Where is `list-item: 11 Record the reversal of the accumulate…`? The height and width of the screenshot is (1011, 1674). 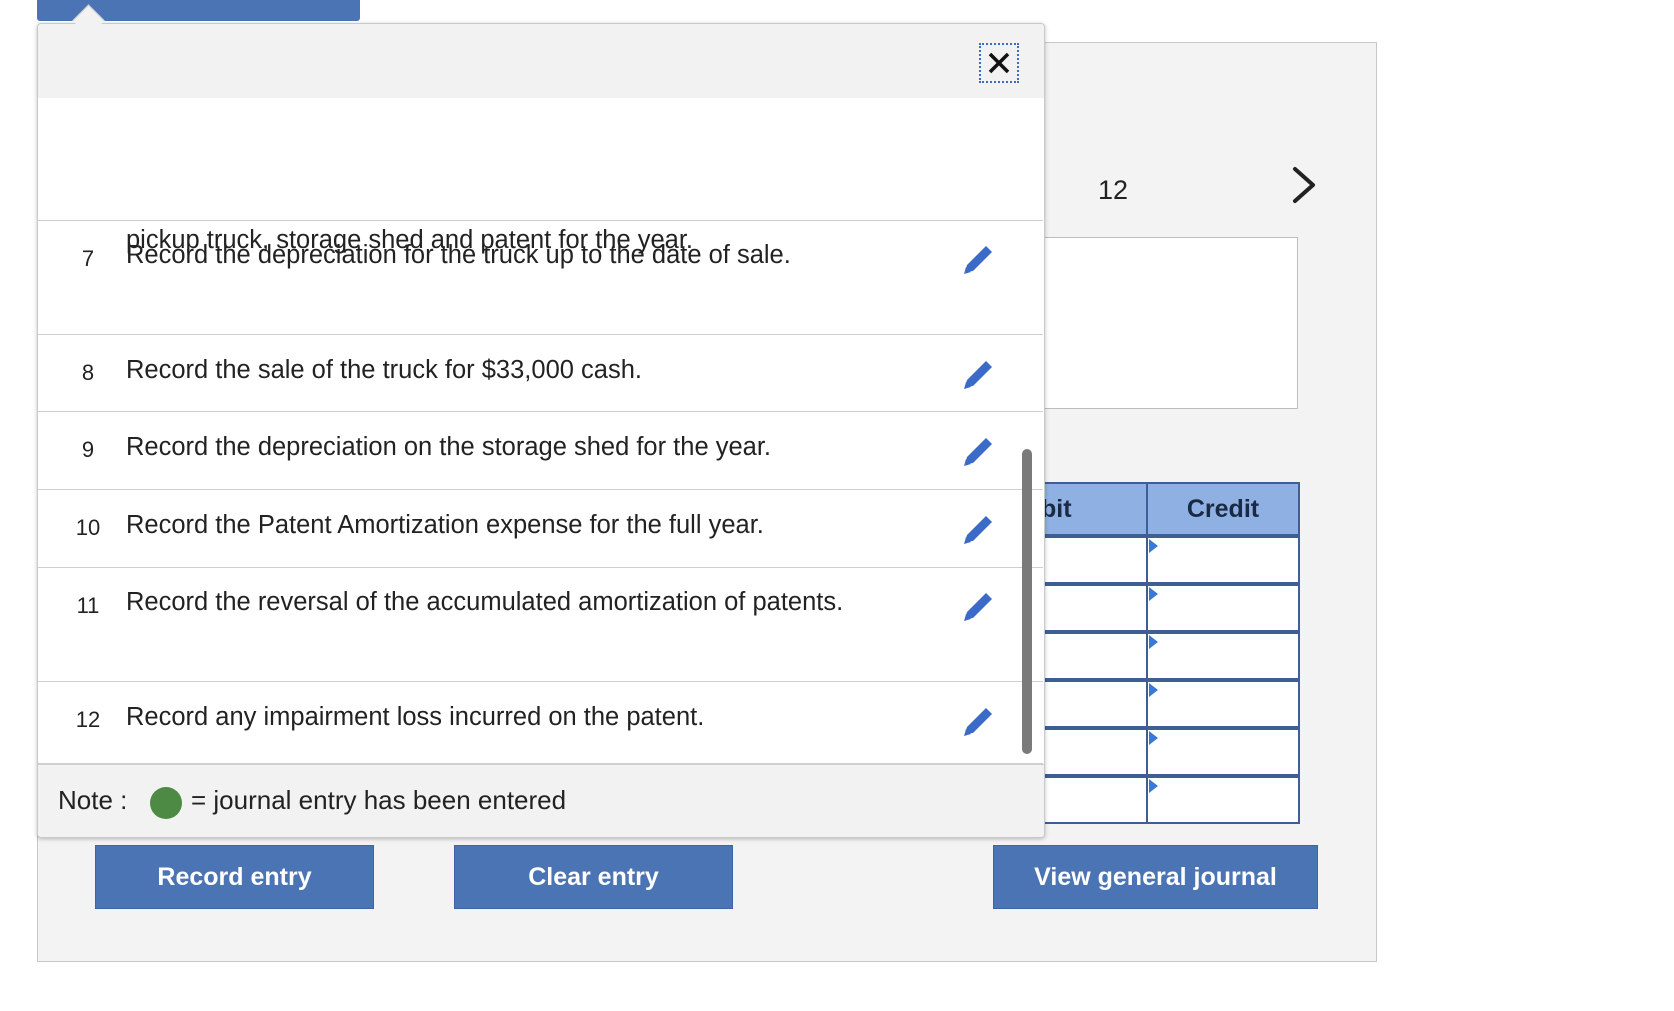 list-item: 11 Record the reversal of the accumulate… is located at coordinates (540, 625).